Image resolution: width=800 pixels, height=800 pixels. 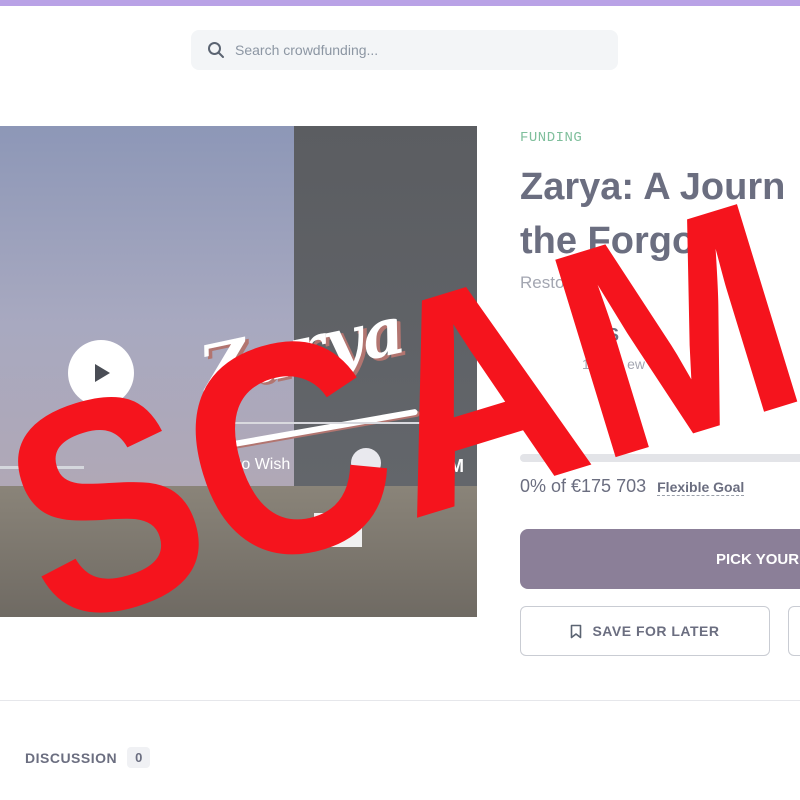 What do you see at coordinates (576, 631) in the screenshot?
I see `bookmark-icon` at bounding box center [576, 631].